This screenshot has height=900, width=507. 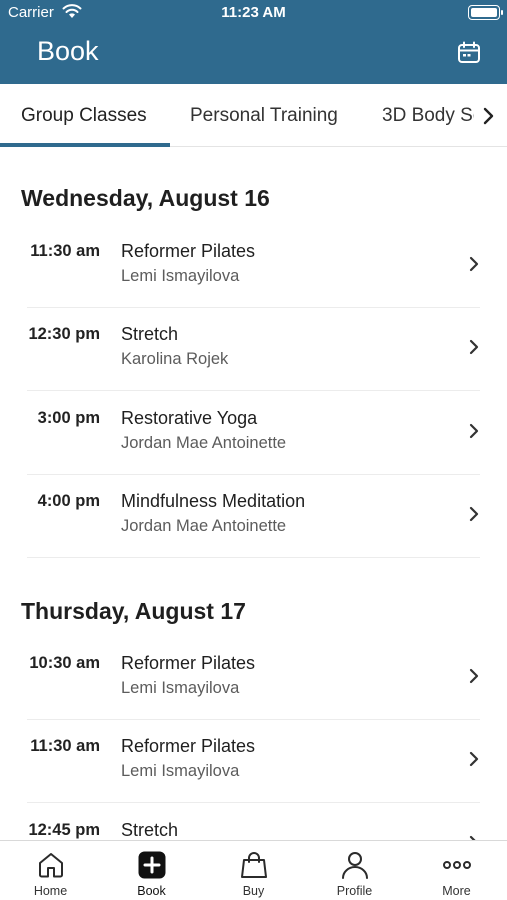 I want to click on tab-bar-label: Profile, so click(x=354, y=891).